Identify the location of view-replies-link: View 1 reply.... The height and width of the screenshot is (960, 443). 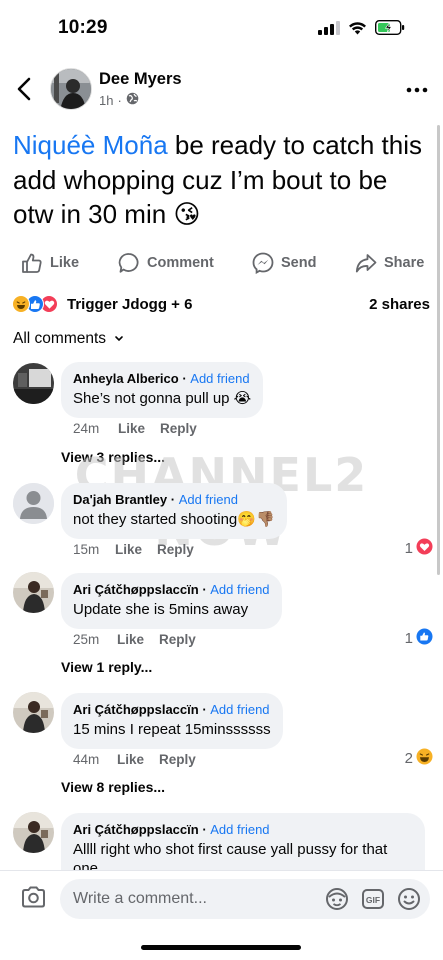
(106, 667).